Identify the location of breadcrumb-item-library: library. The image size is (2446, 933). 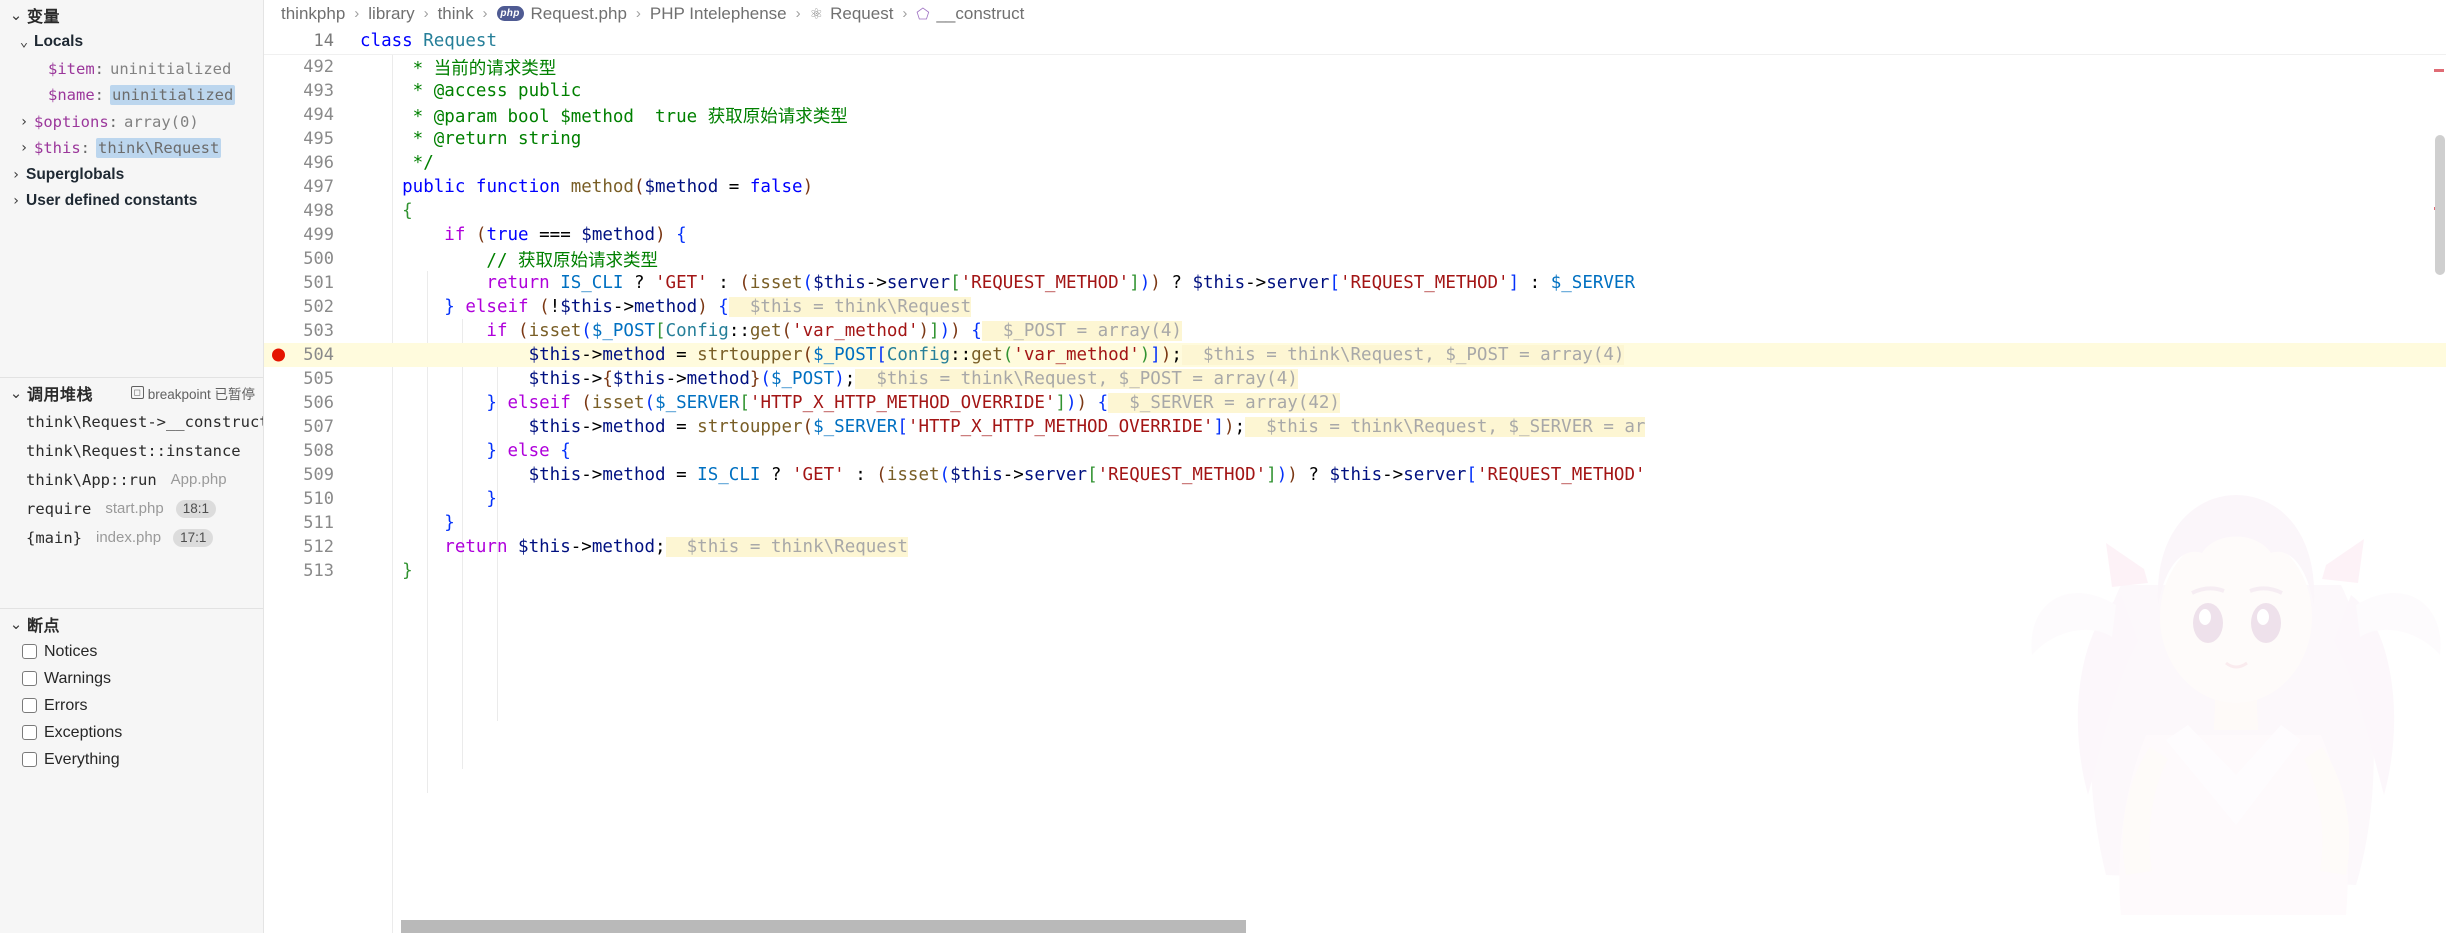
(391, 14).